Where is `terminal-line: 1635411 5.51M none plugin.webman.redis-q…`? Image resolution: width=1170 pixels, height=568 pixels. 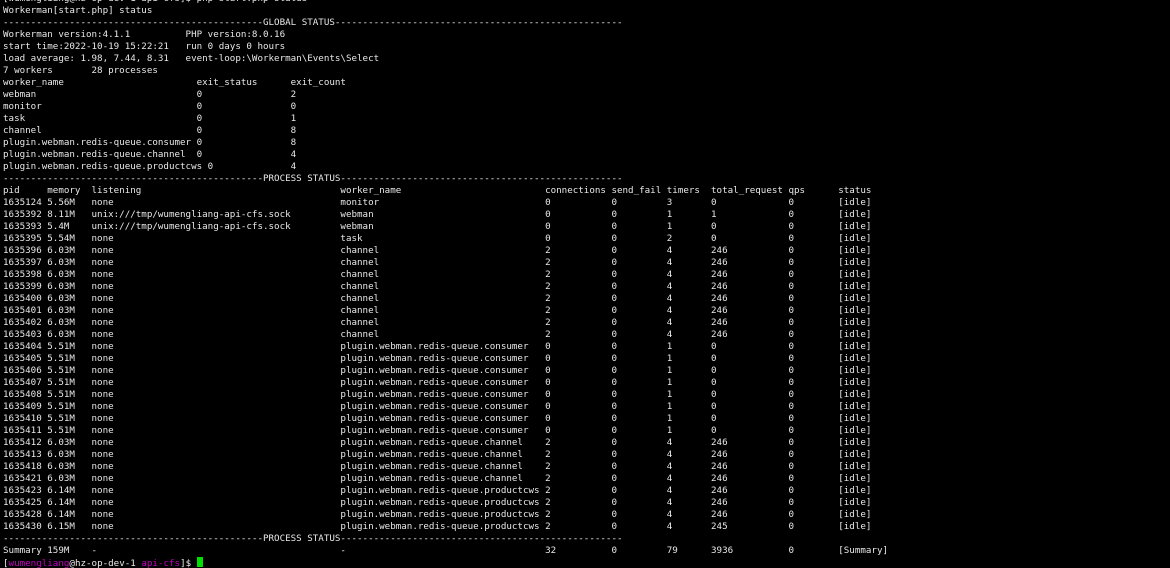 terminal-line: 1635411 5.51M none plugin.webman.redis-q… is located at coordinates (437, 430).